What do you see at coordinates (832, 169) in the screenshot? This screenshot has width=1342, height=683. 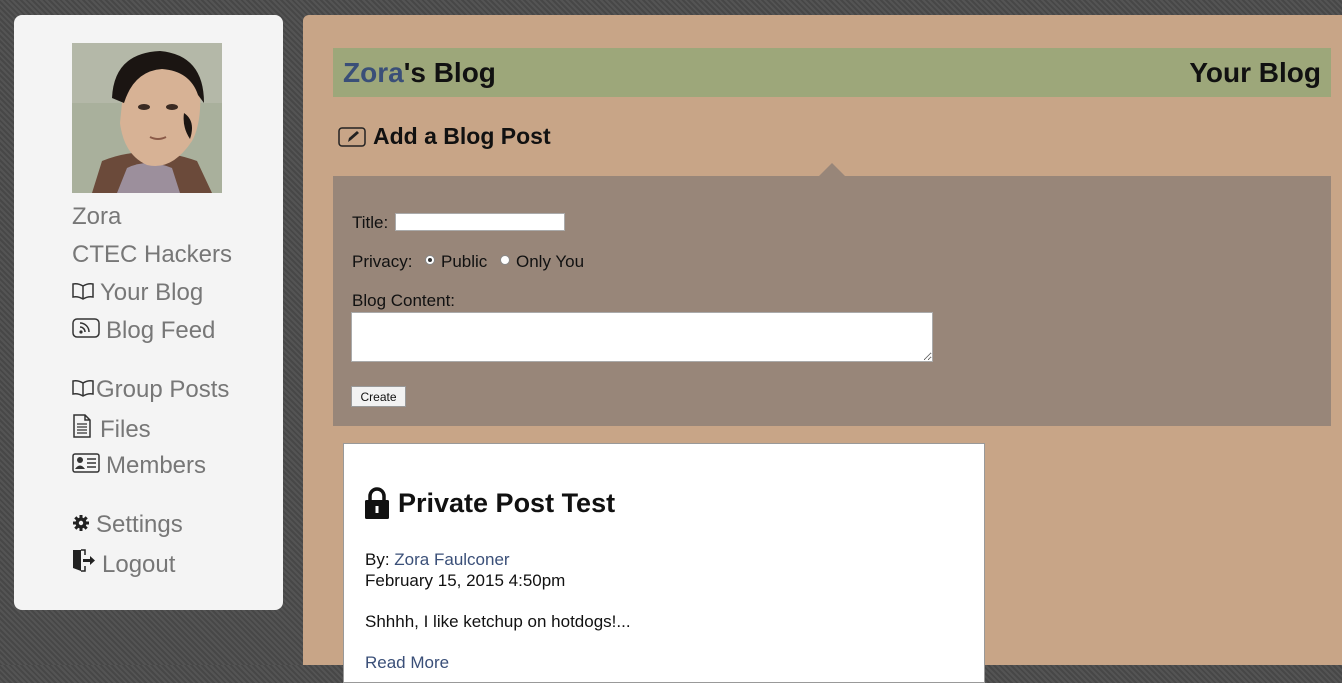 I see `panel-pointer` at bounding box center [832, 169].